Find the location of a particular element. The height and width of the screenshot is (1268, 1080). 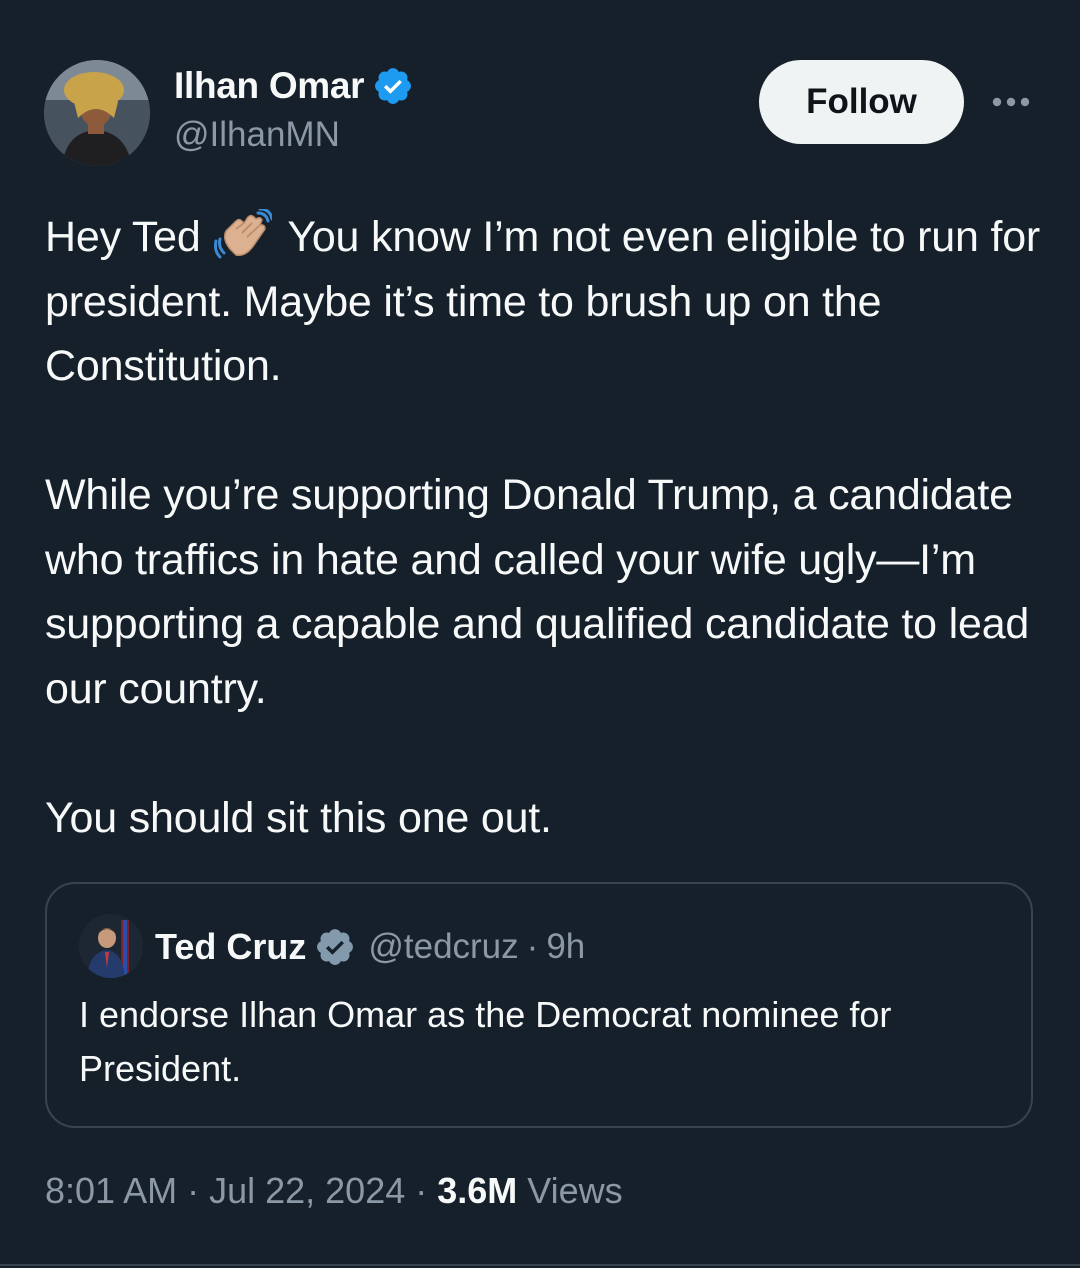

quoted-author-name: Ted Cruz is located at coordinates (230, 947).